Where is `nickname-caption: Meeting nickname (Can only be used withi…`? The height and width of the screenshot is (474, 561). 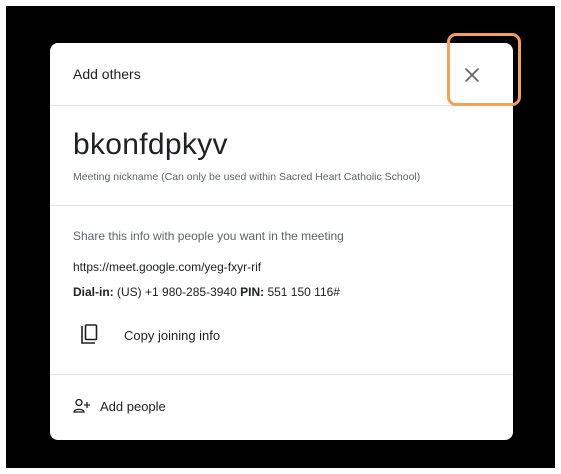 nickname-caption: Meeting nickname (Can only be used withi… is located at coordinates (247, 177).